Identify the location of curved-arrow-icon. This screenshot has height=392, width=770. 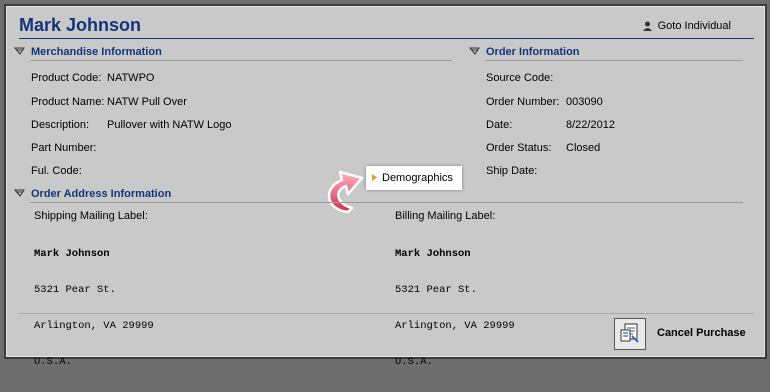
(344, 193).